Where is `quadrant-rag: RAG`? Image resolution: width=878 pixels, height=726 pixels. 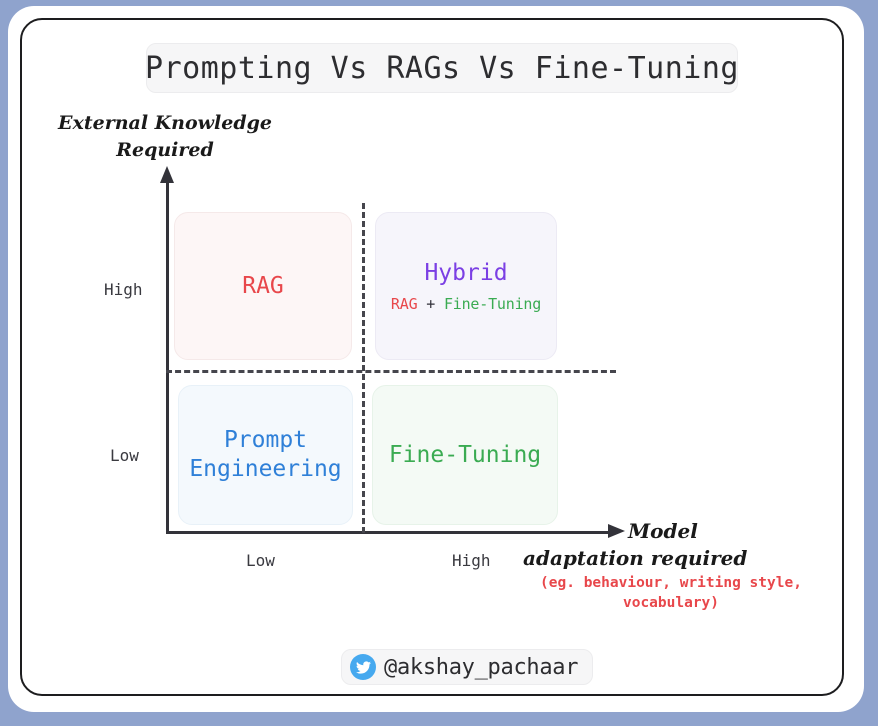 quadrant-rag: RAG is located at coordinates (263, 286).